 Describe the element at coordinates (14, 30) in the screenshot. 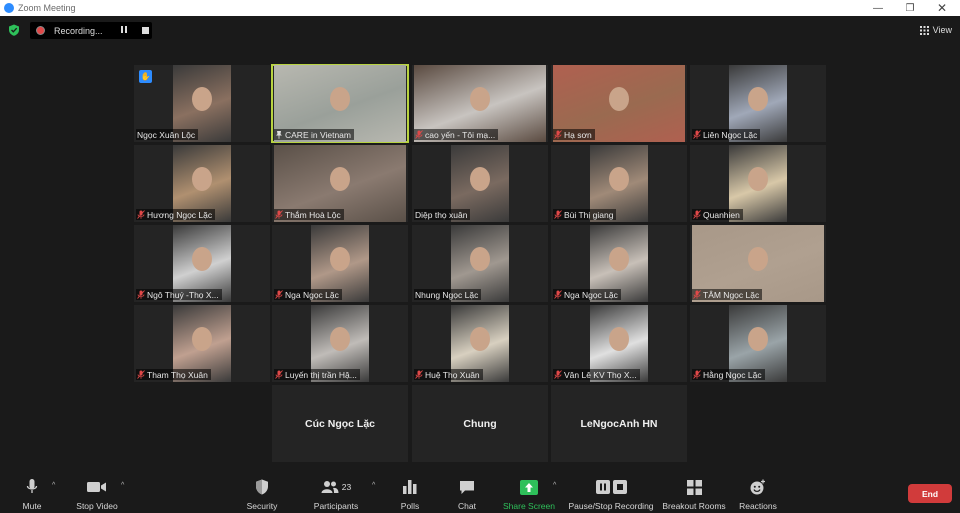

I see `encryption-shield-icon` at that location.